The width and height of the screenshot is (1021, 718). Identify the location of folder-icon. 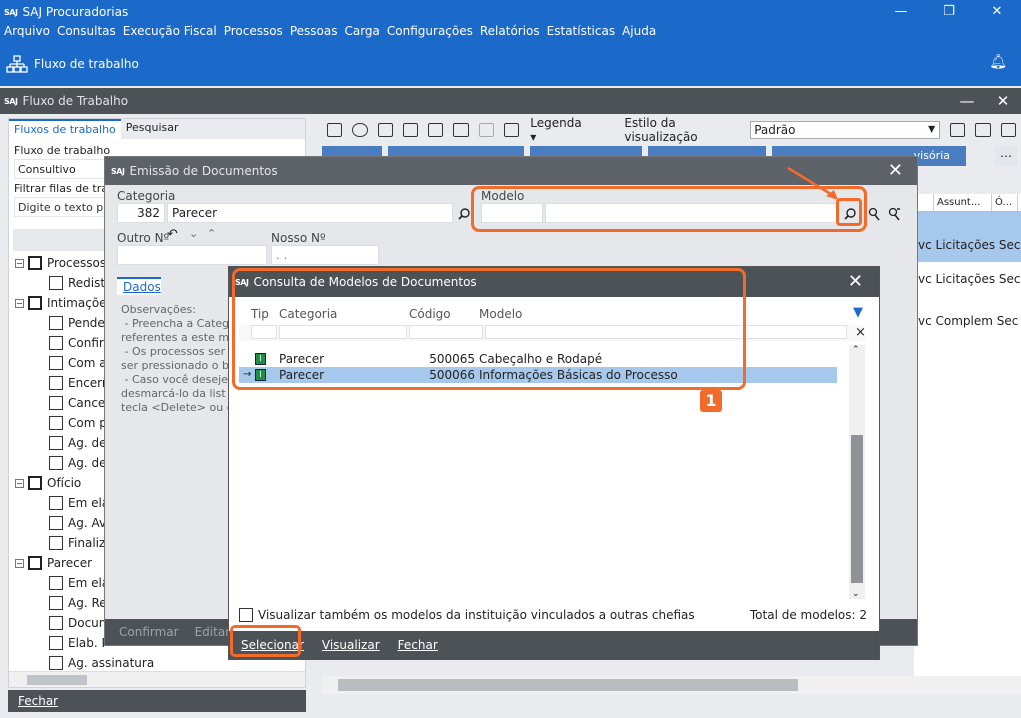
(35, 483).